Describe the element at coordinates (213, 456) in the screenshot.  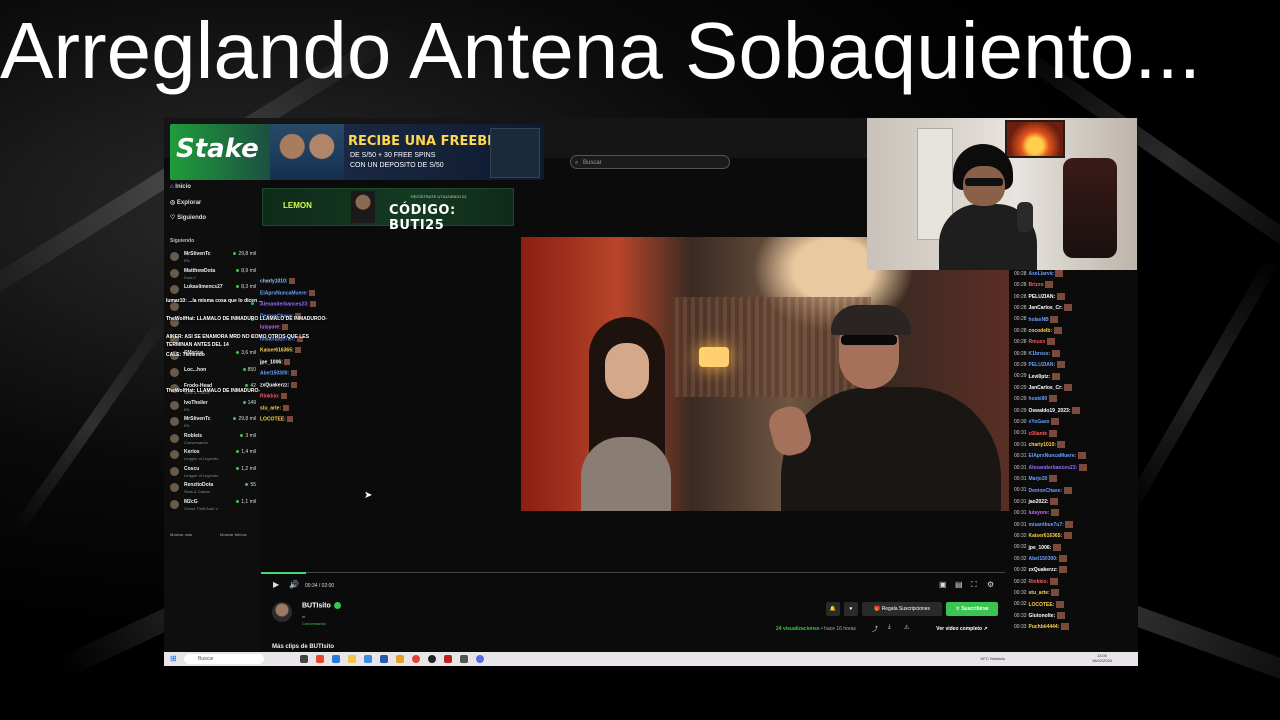
I see `sidebar-following-item: Kerios League of Legends 1,4 mil` at that location.